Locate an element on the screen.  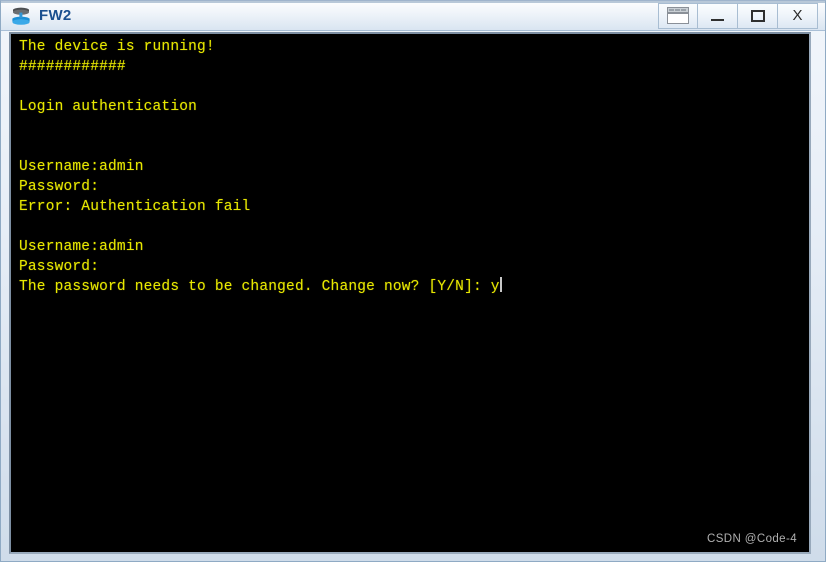
title-bar: FW2 X is located at coordinates (413, 16).